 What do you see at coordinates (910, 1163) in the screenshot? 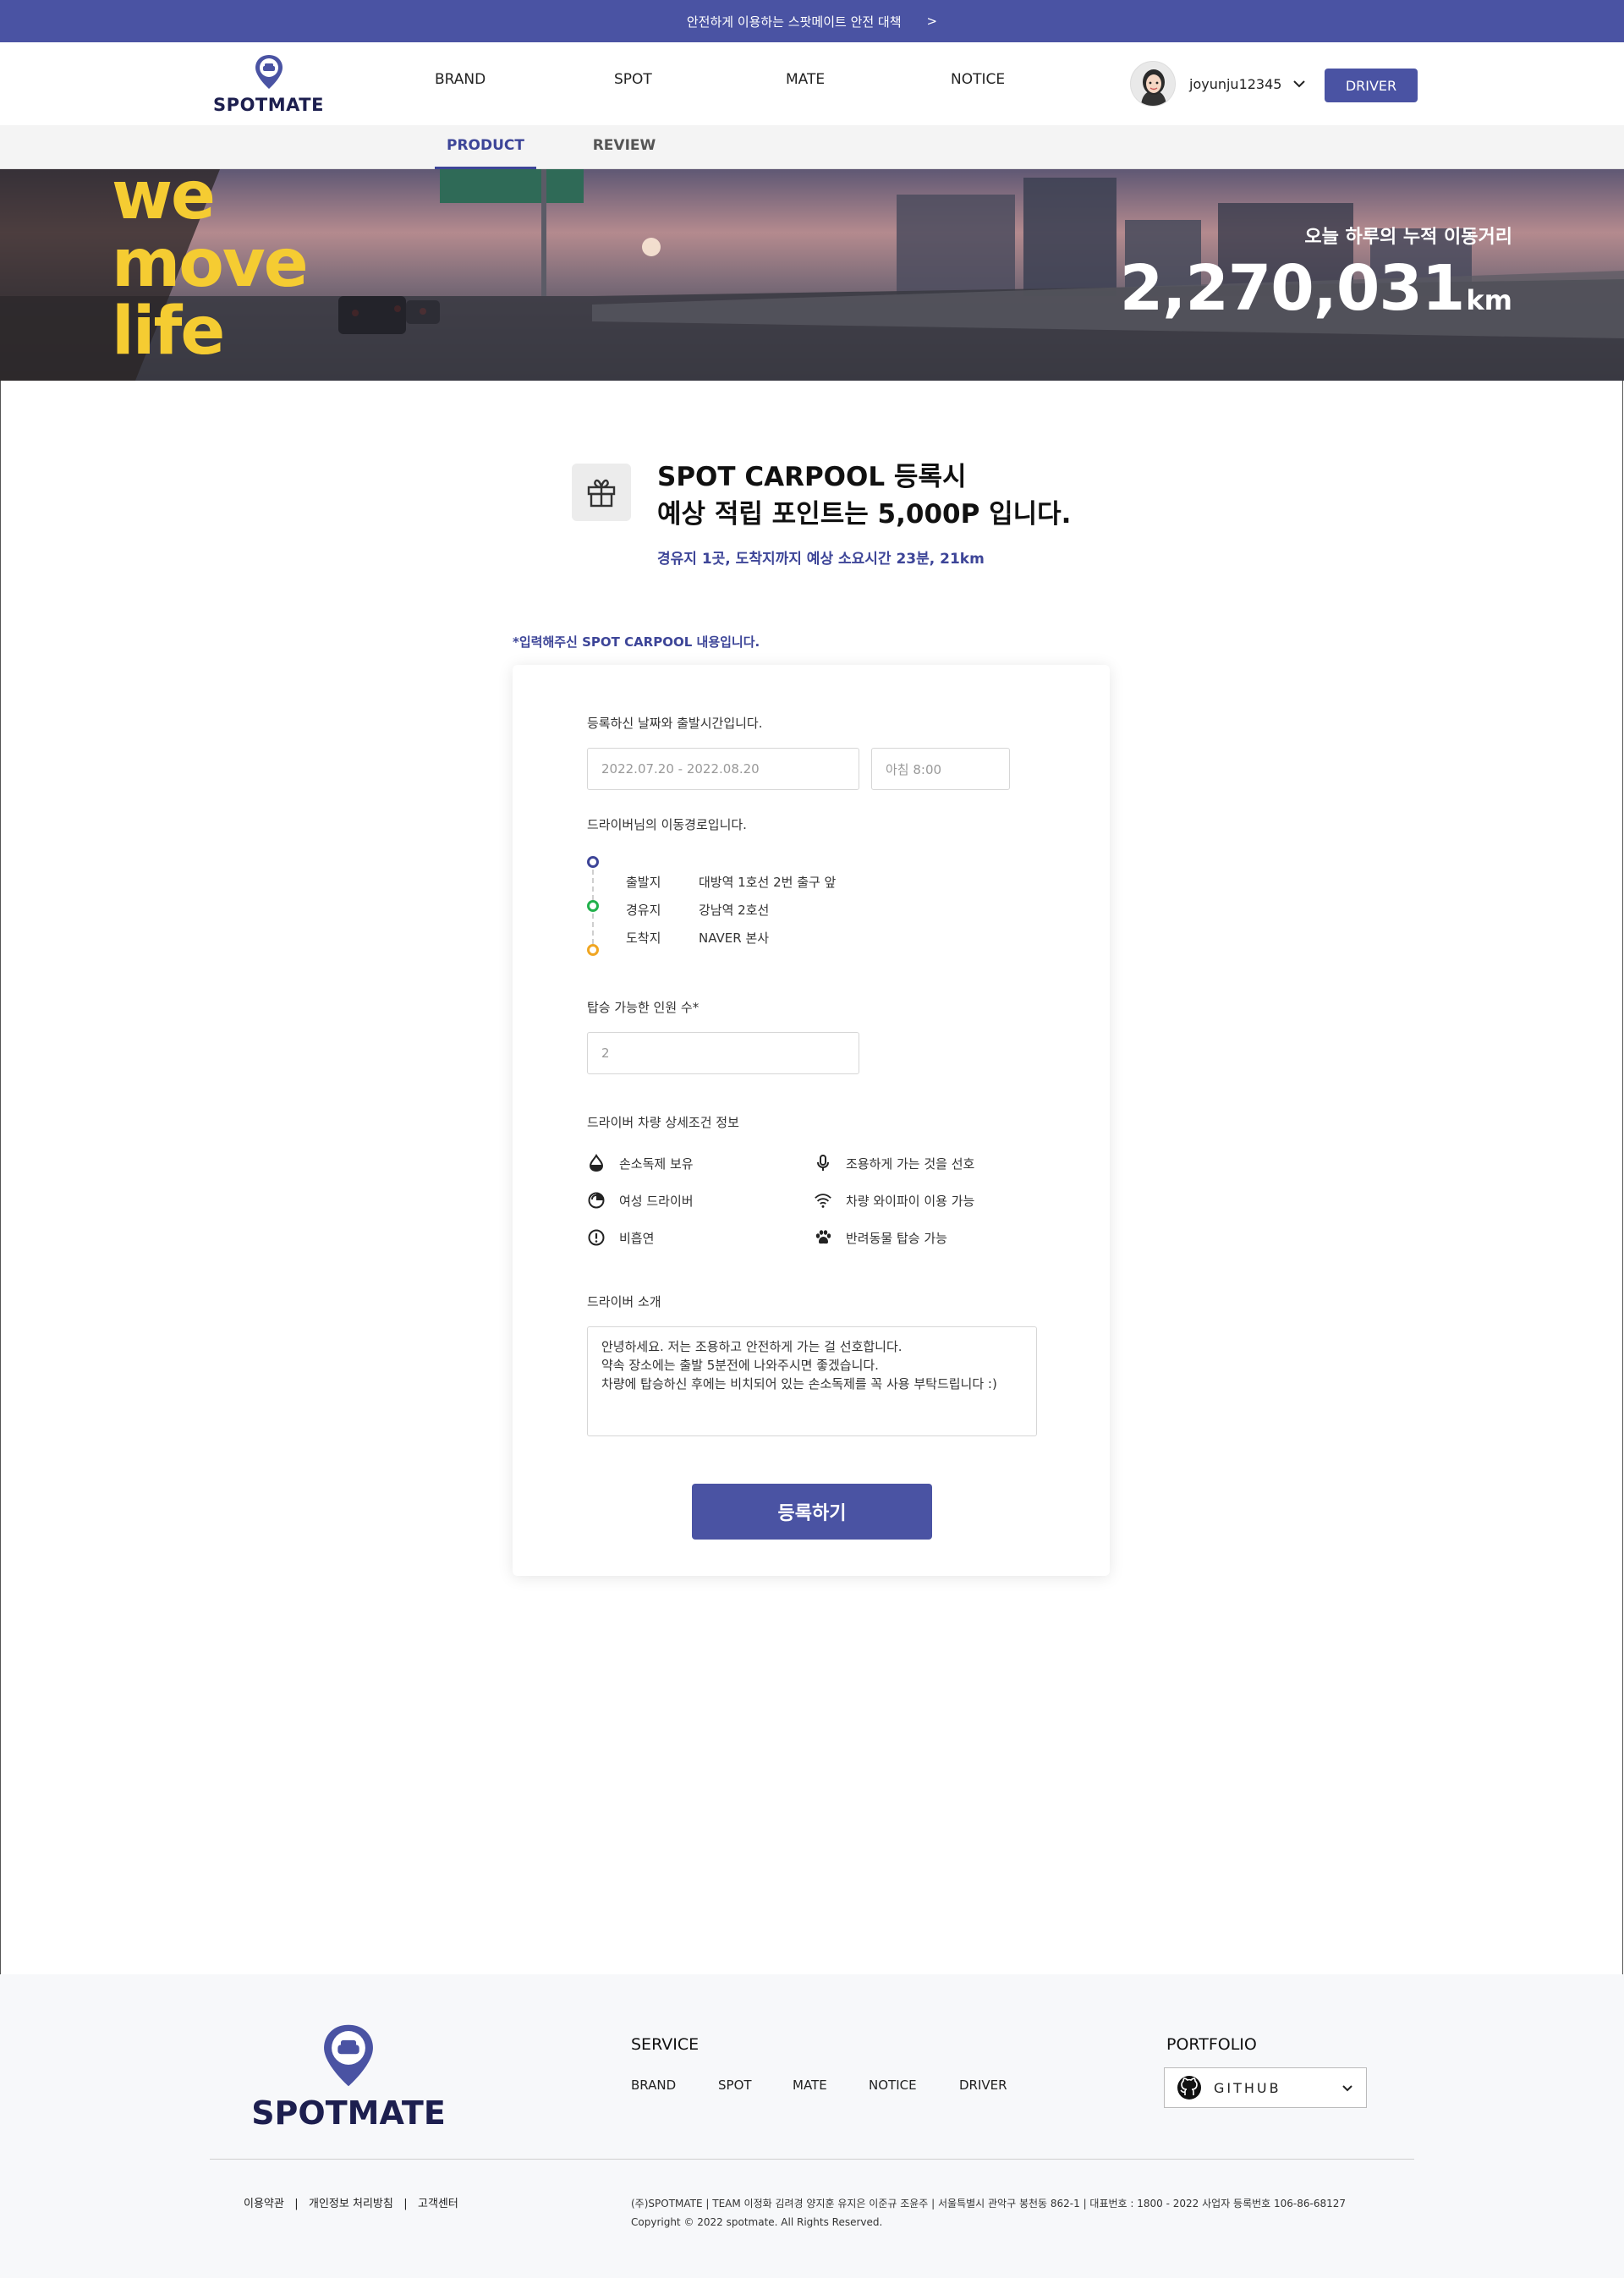
I see `option-label: 조용하게 가는 것을 선호` at bounding box center [910, 1163].